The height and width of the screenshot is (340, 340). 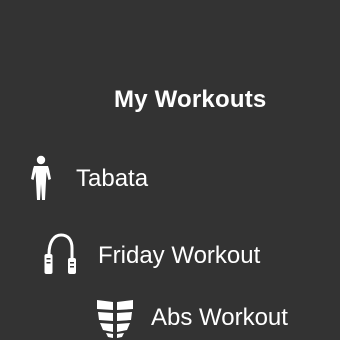 I want to click on workout-label: Tabata, so click(x=112, y=178).